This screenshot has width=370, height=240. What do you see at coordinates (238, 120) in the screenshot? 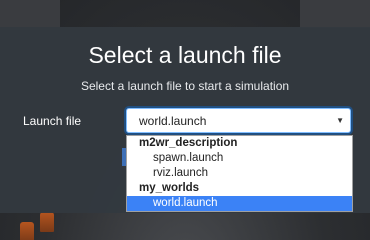
I see `launch-file-select: world.launch ▼` at bounding box center [238, 120].